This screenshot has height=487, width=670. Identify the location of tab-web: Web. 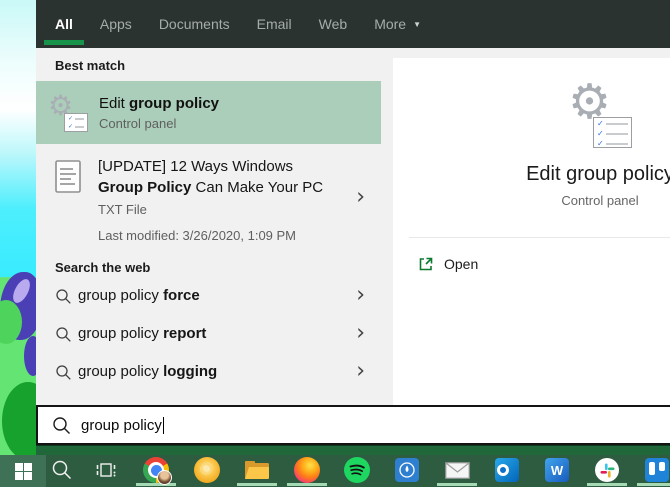
(333, 24).